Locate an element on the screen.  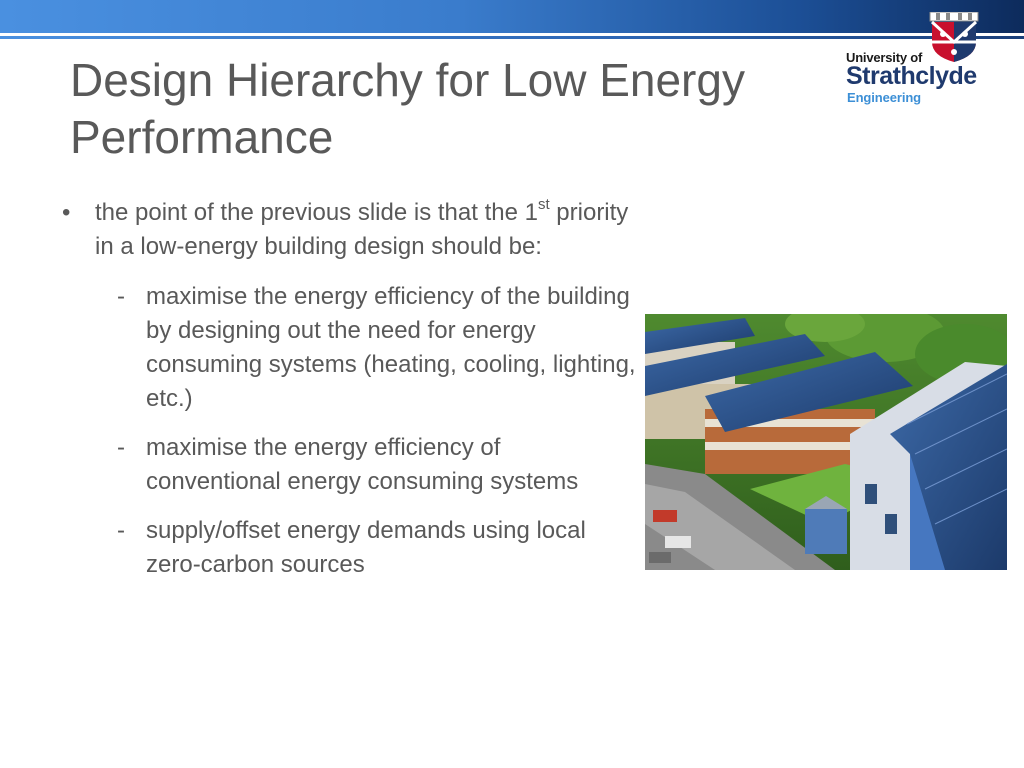
solar-houses-illustration is located at coordinates (826, 442).